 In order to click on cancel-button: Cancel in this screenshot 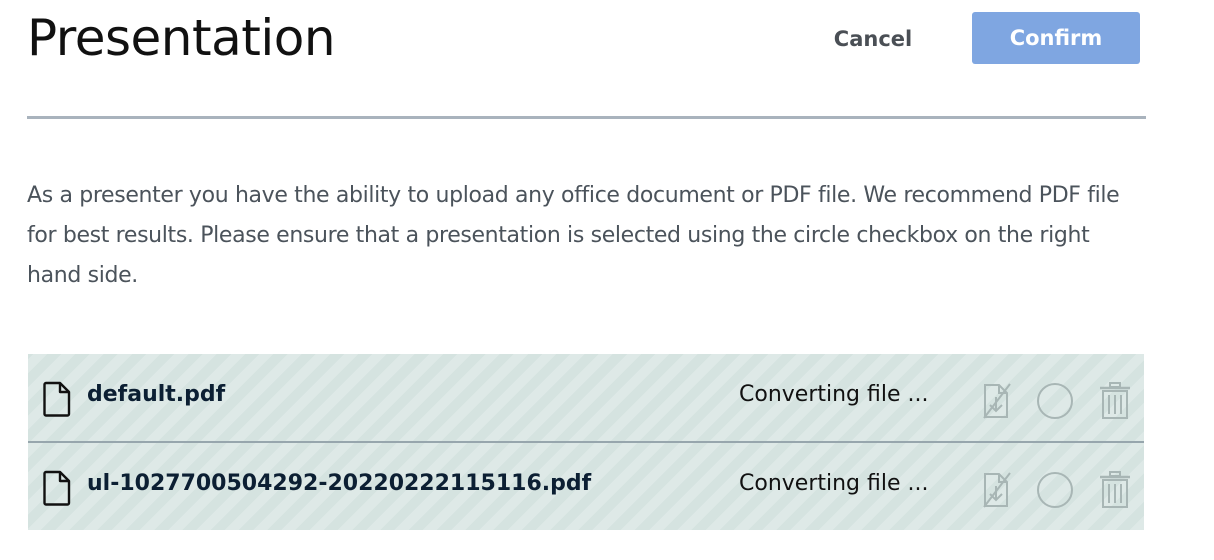, I will do `click(873, 39)`.